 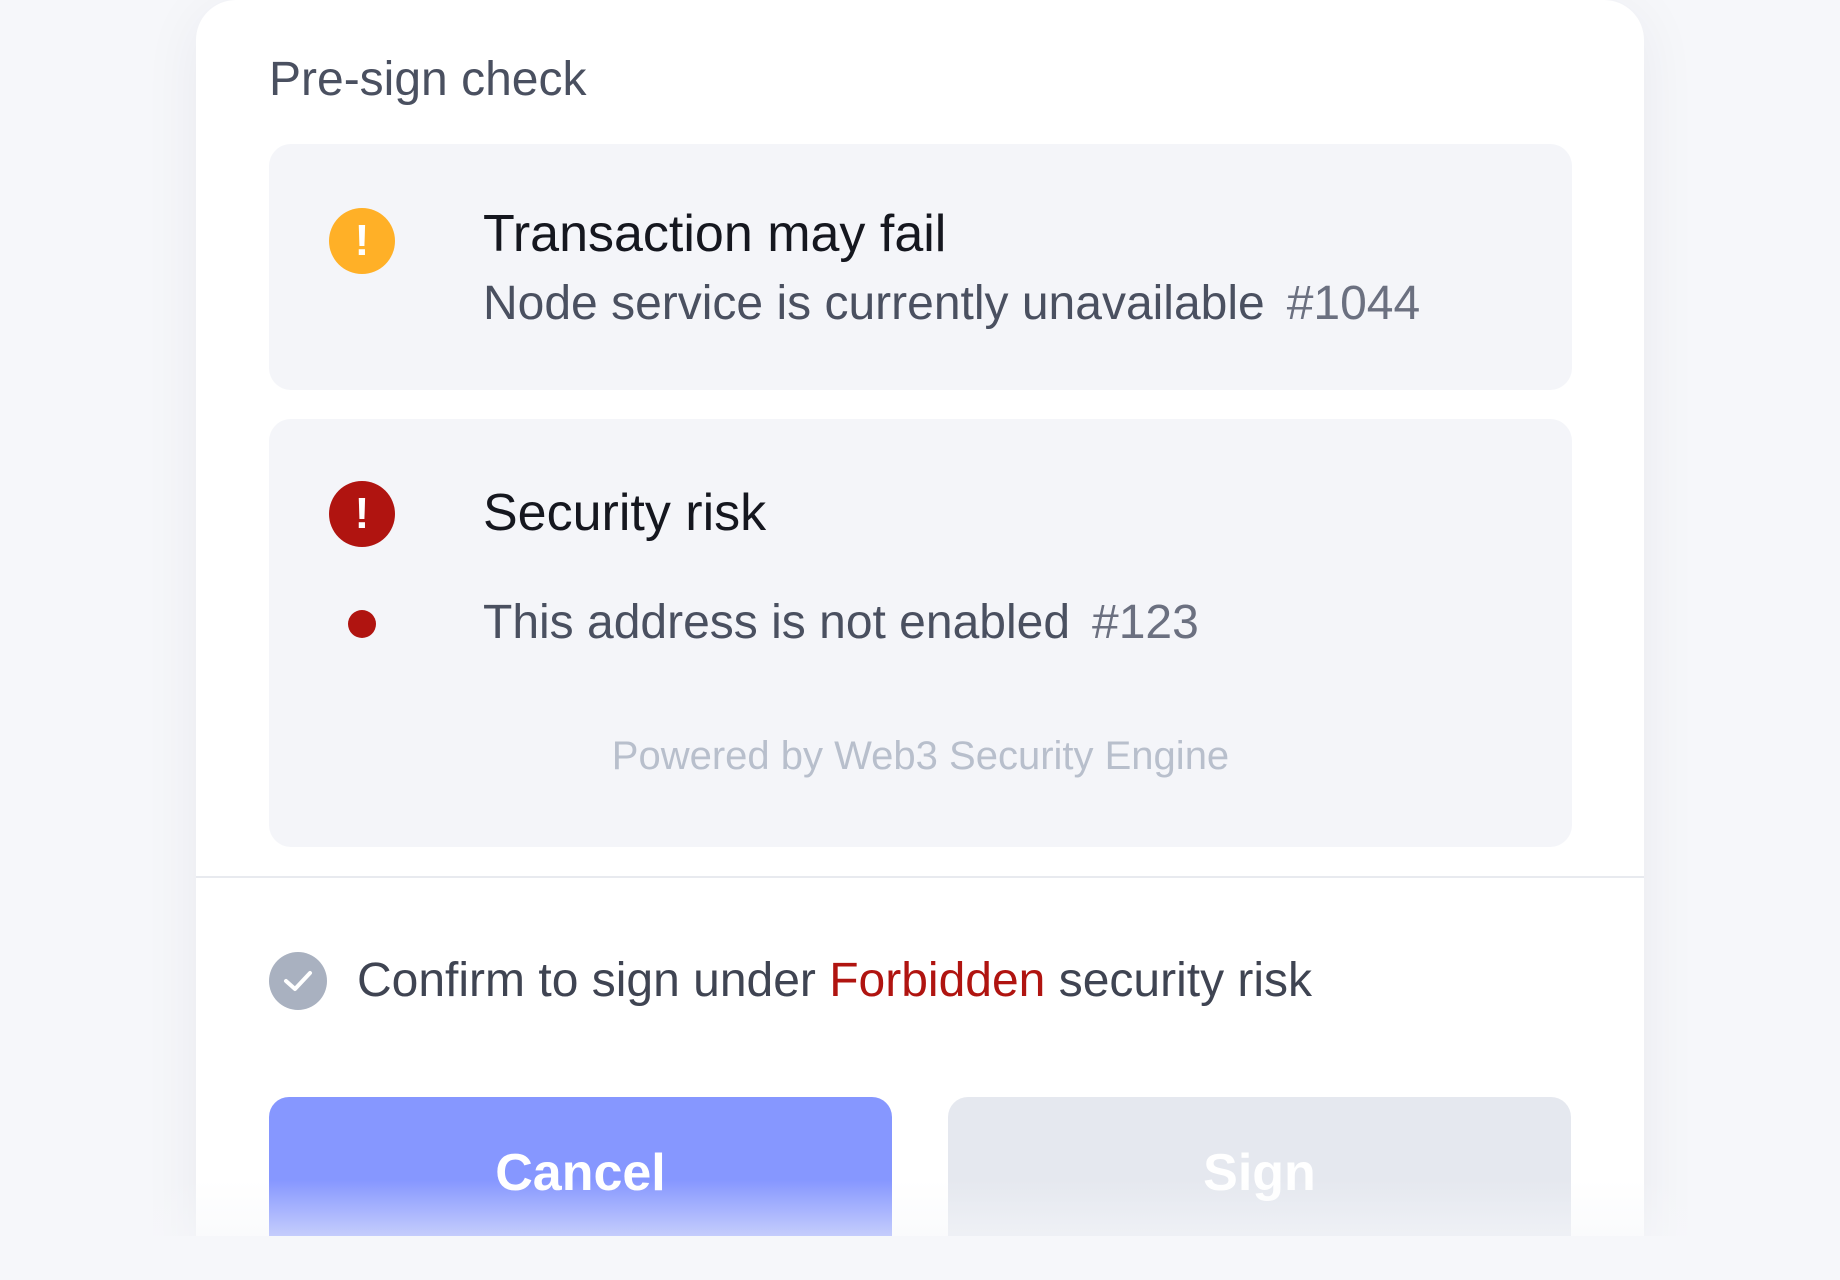 I want to click on check-code: #1044, so click(x=1353, y=303).